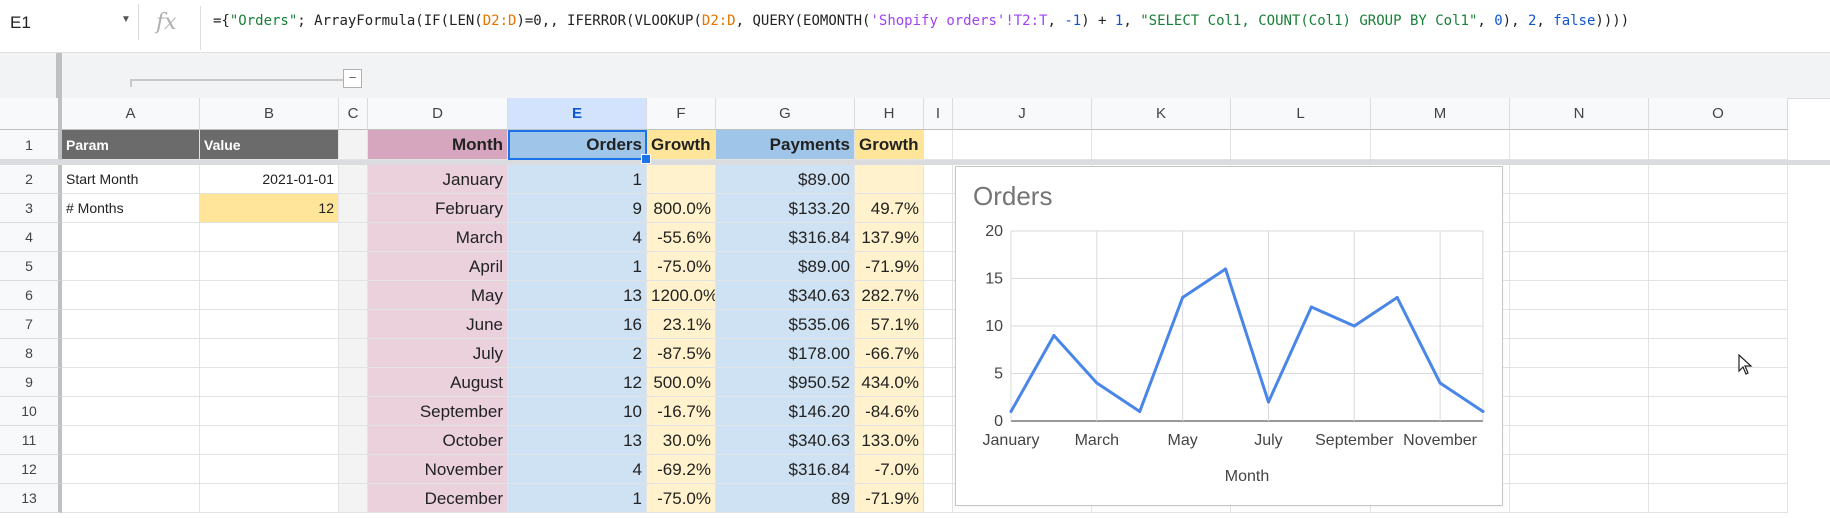 The width and height of the screenshot is (1830, 518). I want to click on cell-a4, so click(131, 237).